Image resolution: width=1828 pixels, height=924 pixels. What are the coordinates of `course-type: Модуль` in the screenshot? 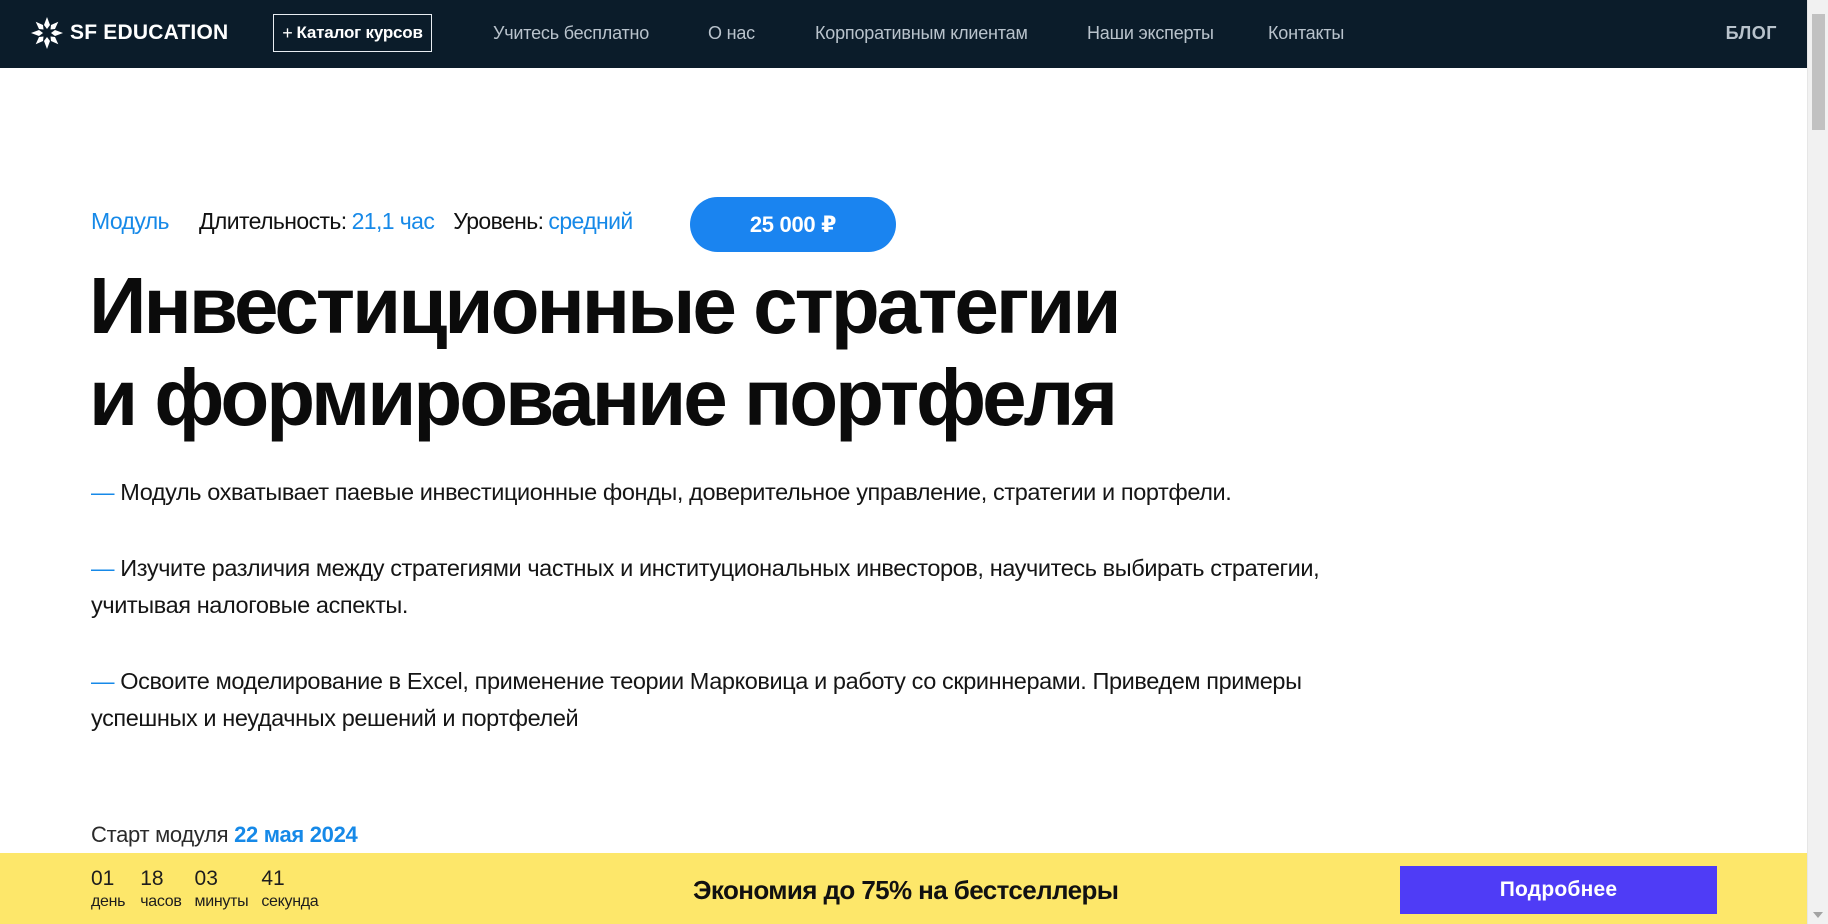 It's located at (130, 221).